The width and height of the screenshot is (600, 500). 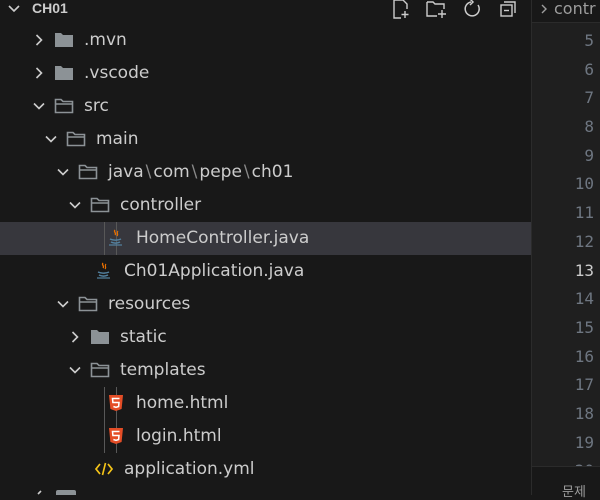 I want to click on new-file-icon, so click(x=401, y=9).